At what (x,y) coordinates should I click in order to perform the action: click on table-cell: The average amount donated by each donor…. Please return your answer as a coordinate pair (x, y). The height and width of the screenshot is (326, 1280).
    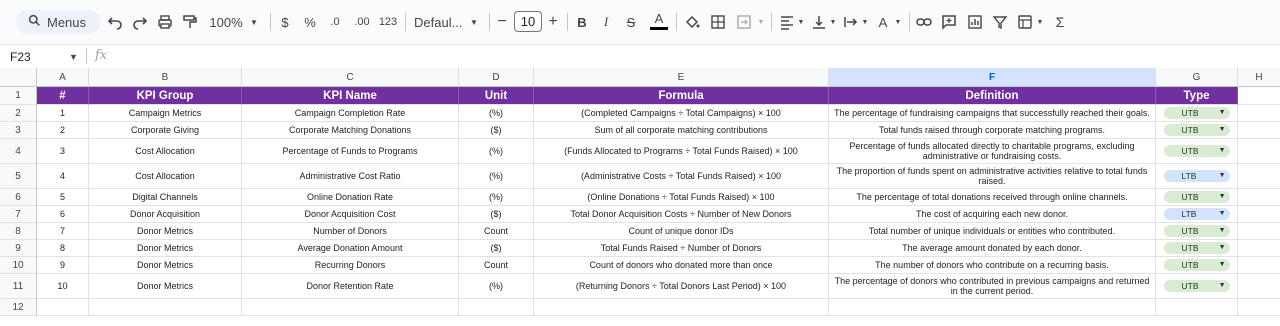
    Looking at the image, I should click on (992, 248).